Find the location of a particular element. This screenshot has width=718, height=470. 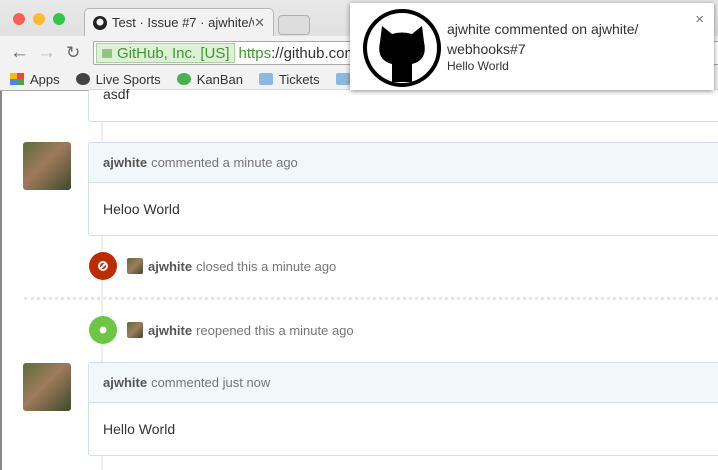

comment-timestamp: commented a minute ago is located at coordinates (224, 162).